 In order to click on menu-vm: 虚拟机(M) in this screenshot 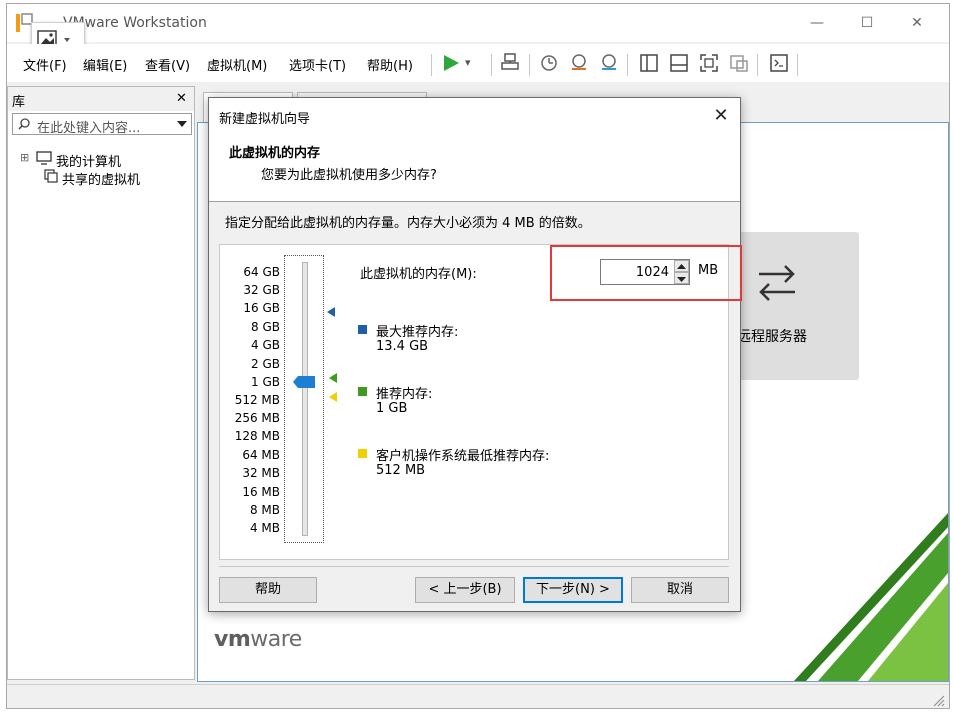, I will do `click(237, 64)`.